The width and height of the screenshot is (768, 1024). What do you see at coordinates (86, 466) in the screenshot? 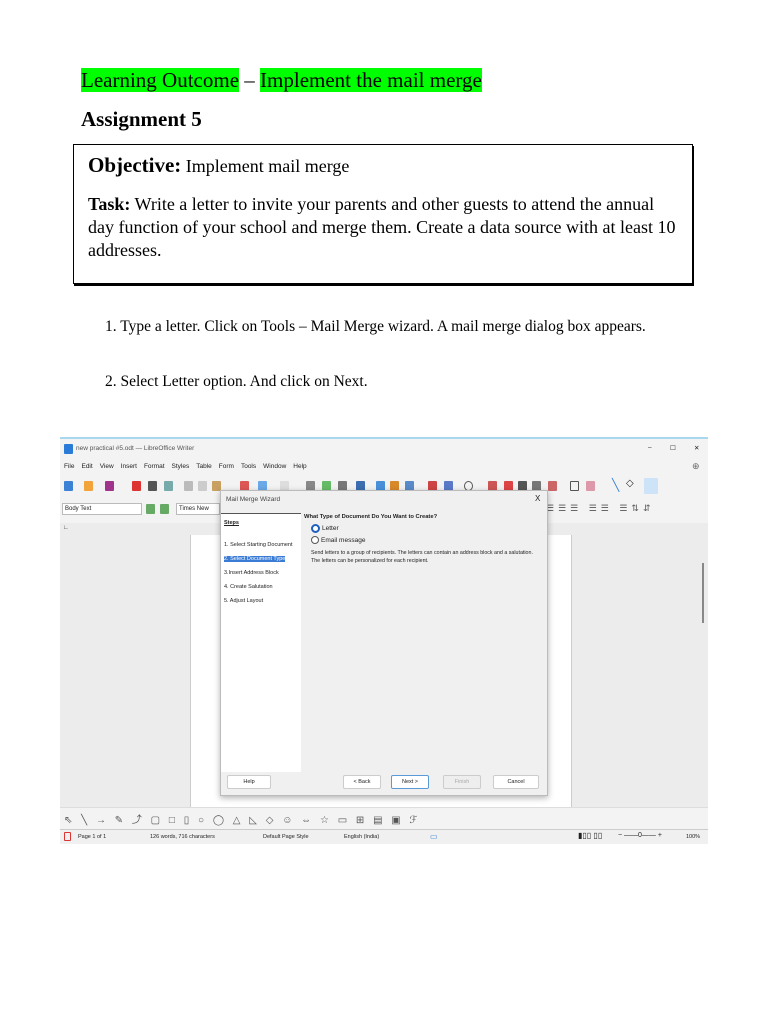
I see `menu-edit: Edit` at bounding box center [86, 466].